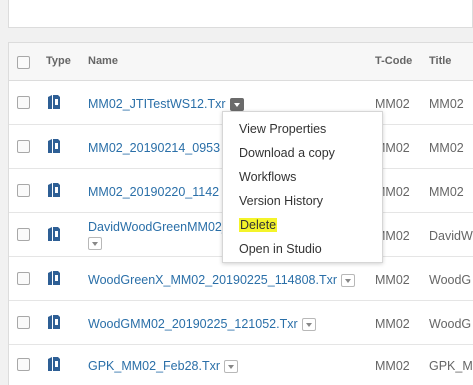 This screenshot has height=385, width=473. I want to click on top-panel, so click(240, 14).